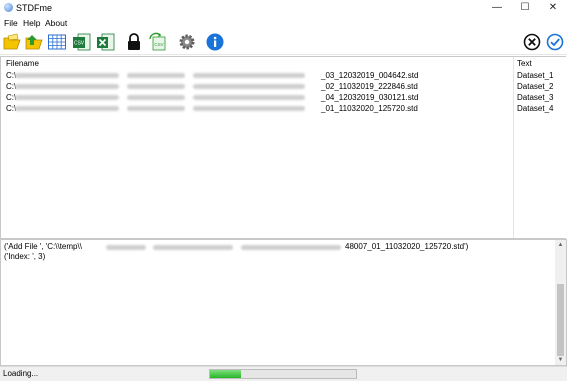 The image size is (567, 381). Describe the element at coordinates (369, 86) in the screenshot. I see `filename-suffix: _02_11032019_222846.std` at that location.